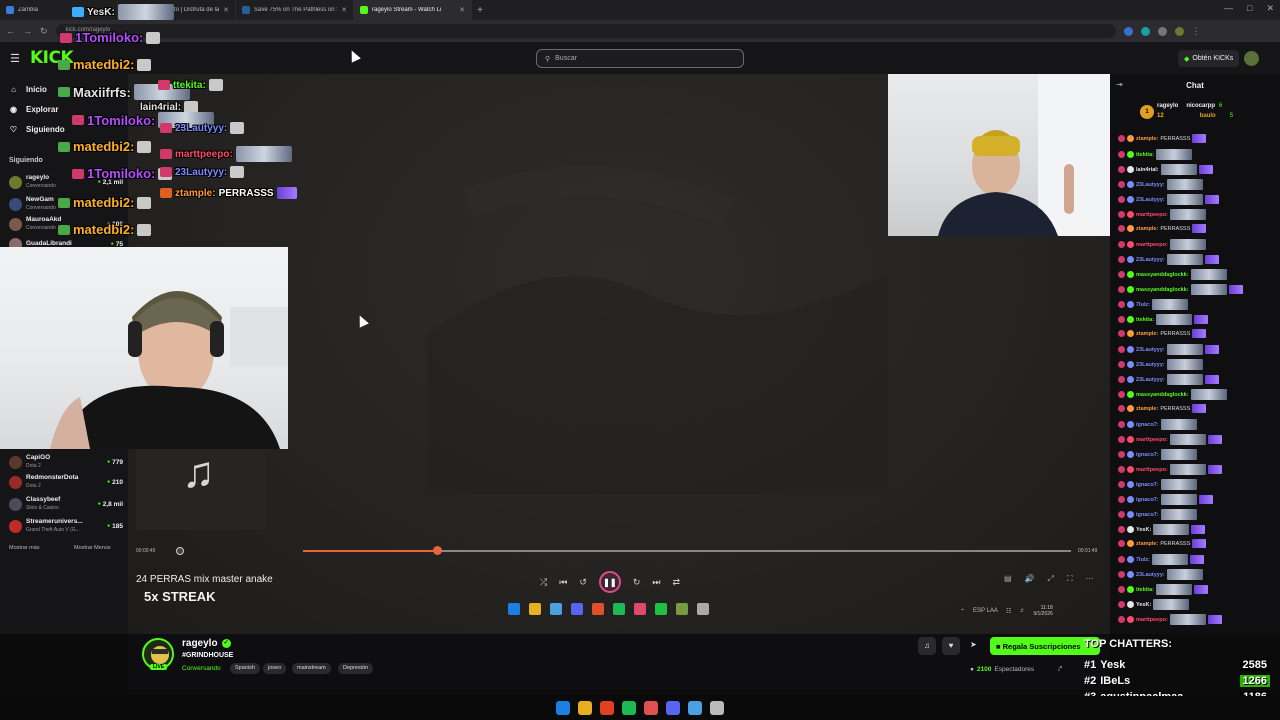 This screenshot has width=1280, height=720. I want to click on hamburger-menu-icon: ☰, so click(15, 58).